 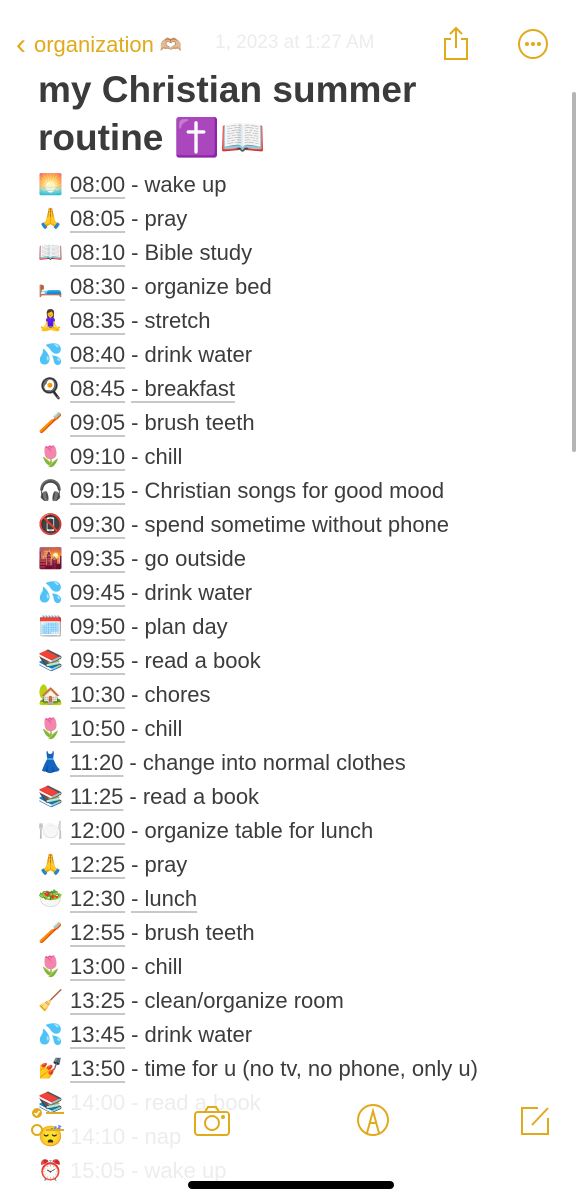 What do you see at coordinates (258, 695) in the screenshot?
I see `list-item: 🏡 10:30- chores` at bounding box center [258, 695].